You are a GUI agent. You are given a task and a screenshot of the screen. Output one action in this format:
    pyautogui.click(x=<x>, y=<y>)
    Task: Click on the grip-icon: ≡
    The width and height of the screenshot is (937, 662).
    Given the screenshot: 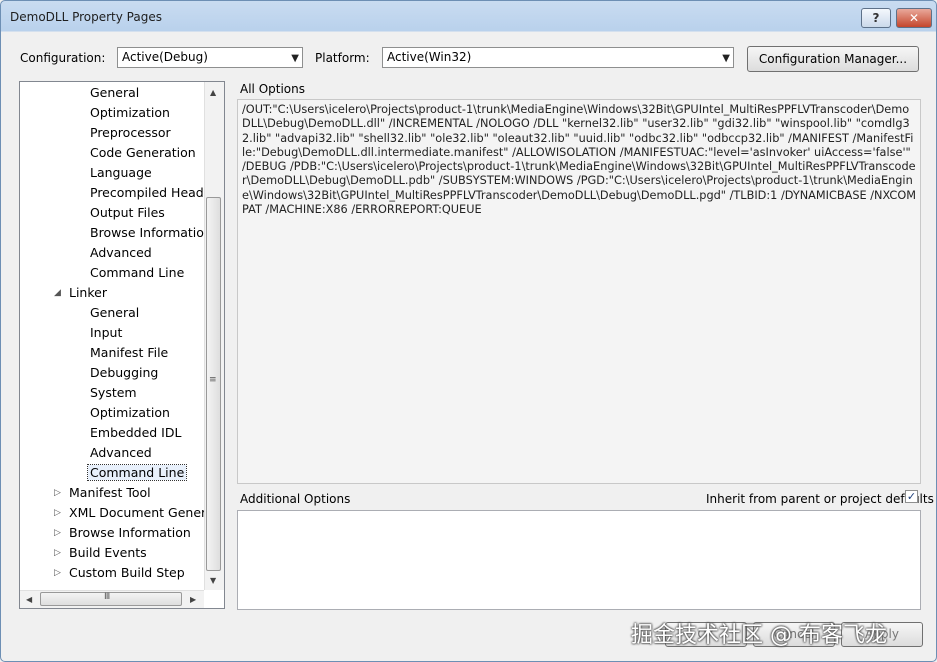 What is the action you would take?
    pyautogui.click(x=213, y=380)
    